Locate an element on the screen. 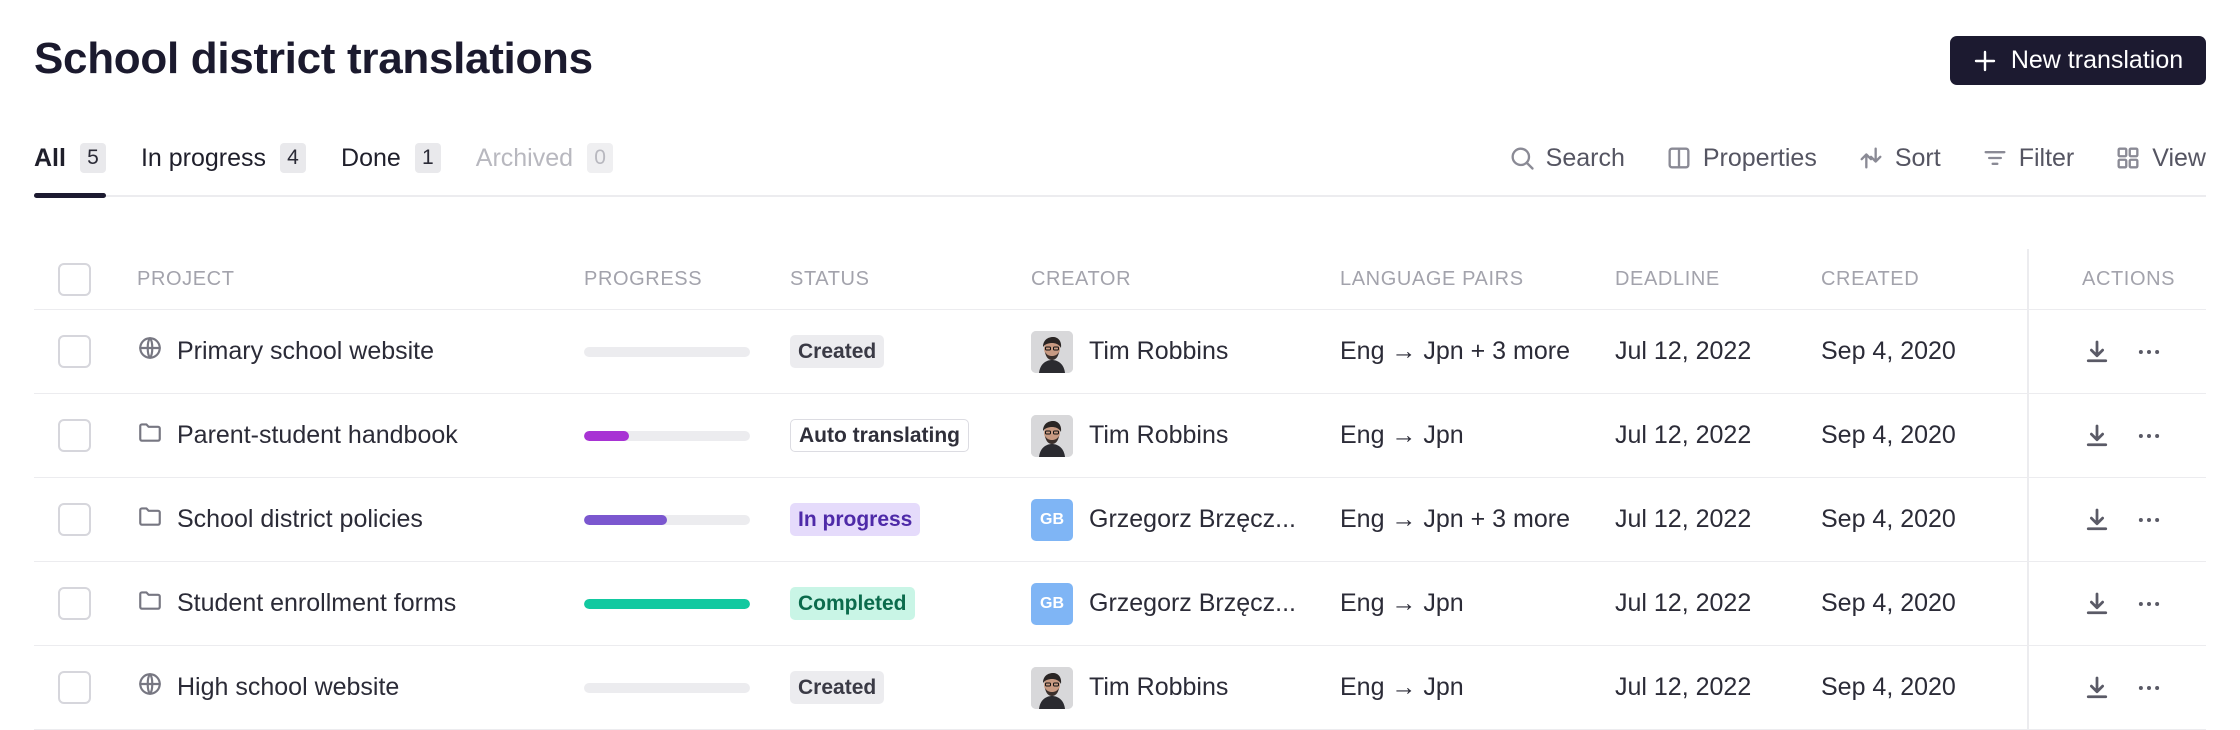 This screenshot has width=2240, height=730. avatar-initials: GB is located at coordinates (1052, 519).